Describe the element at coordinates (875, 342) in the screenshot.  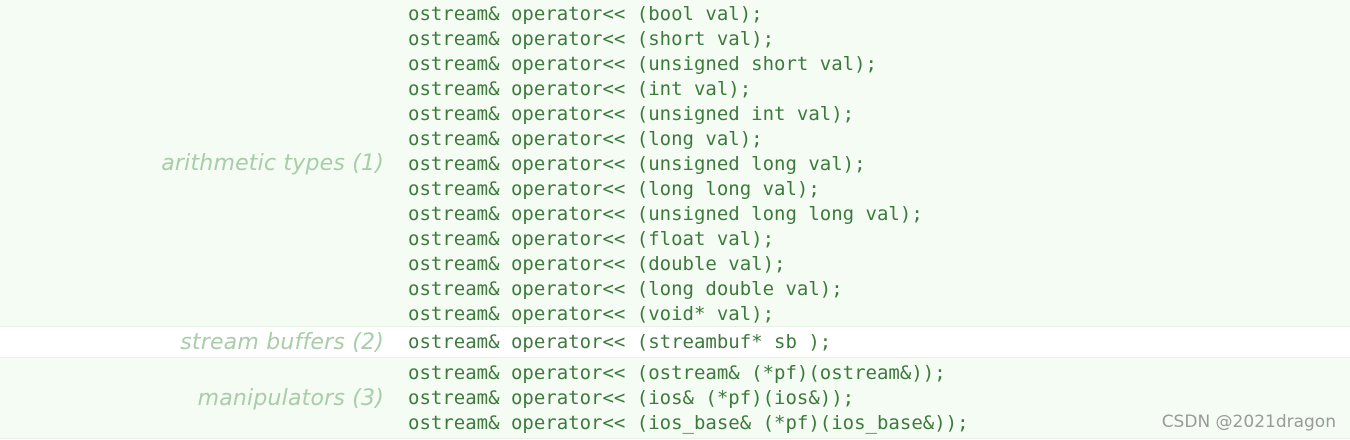
I see `code-block-stream-buffers: ostream& operator<< (streambuf* sb );` at that location.